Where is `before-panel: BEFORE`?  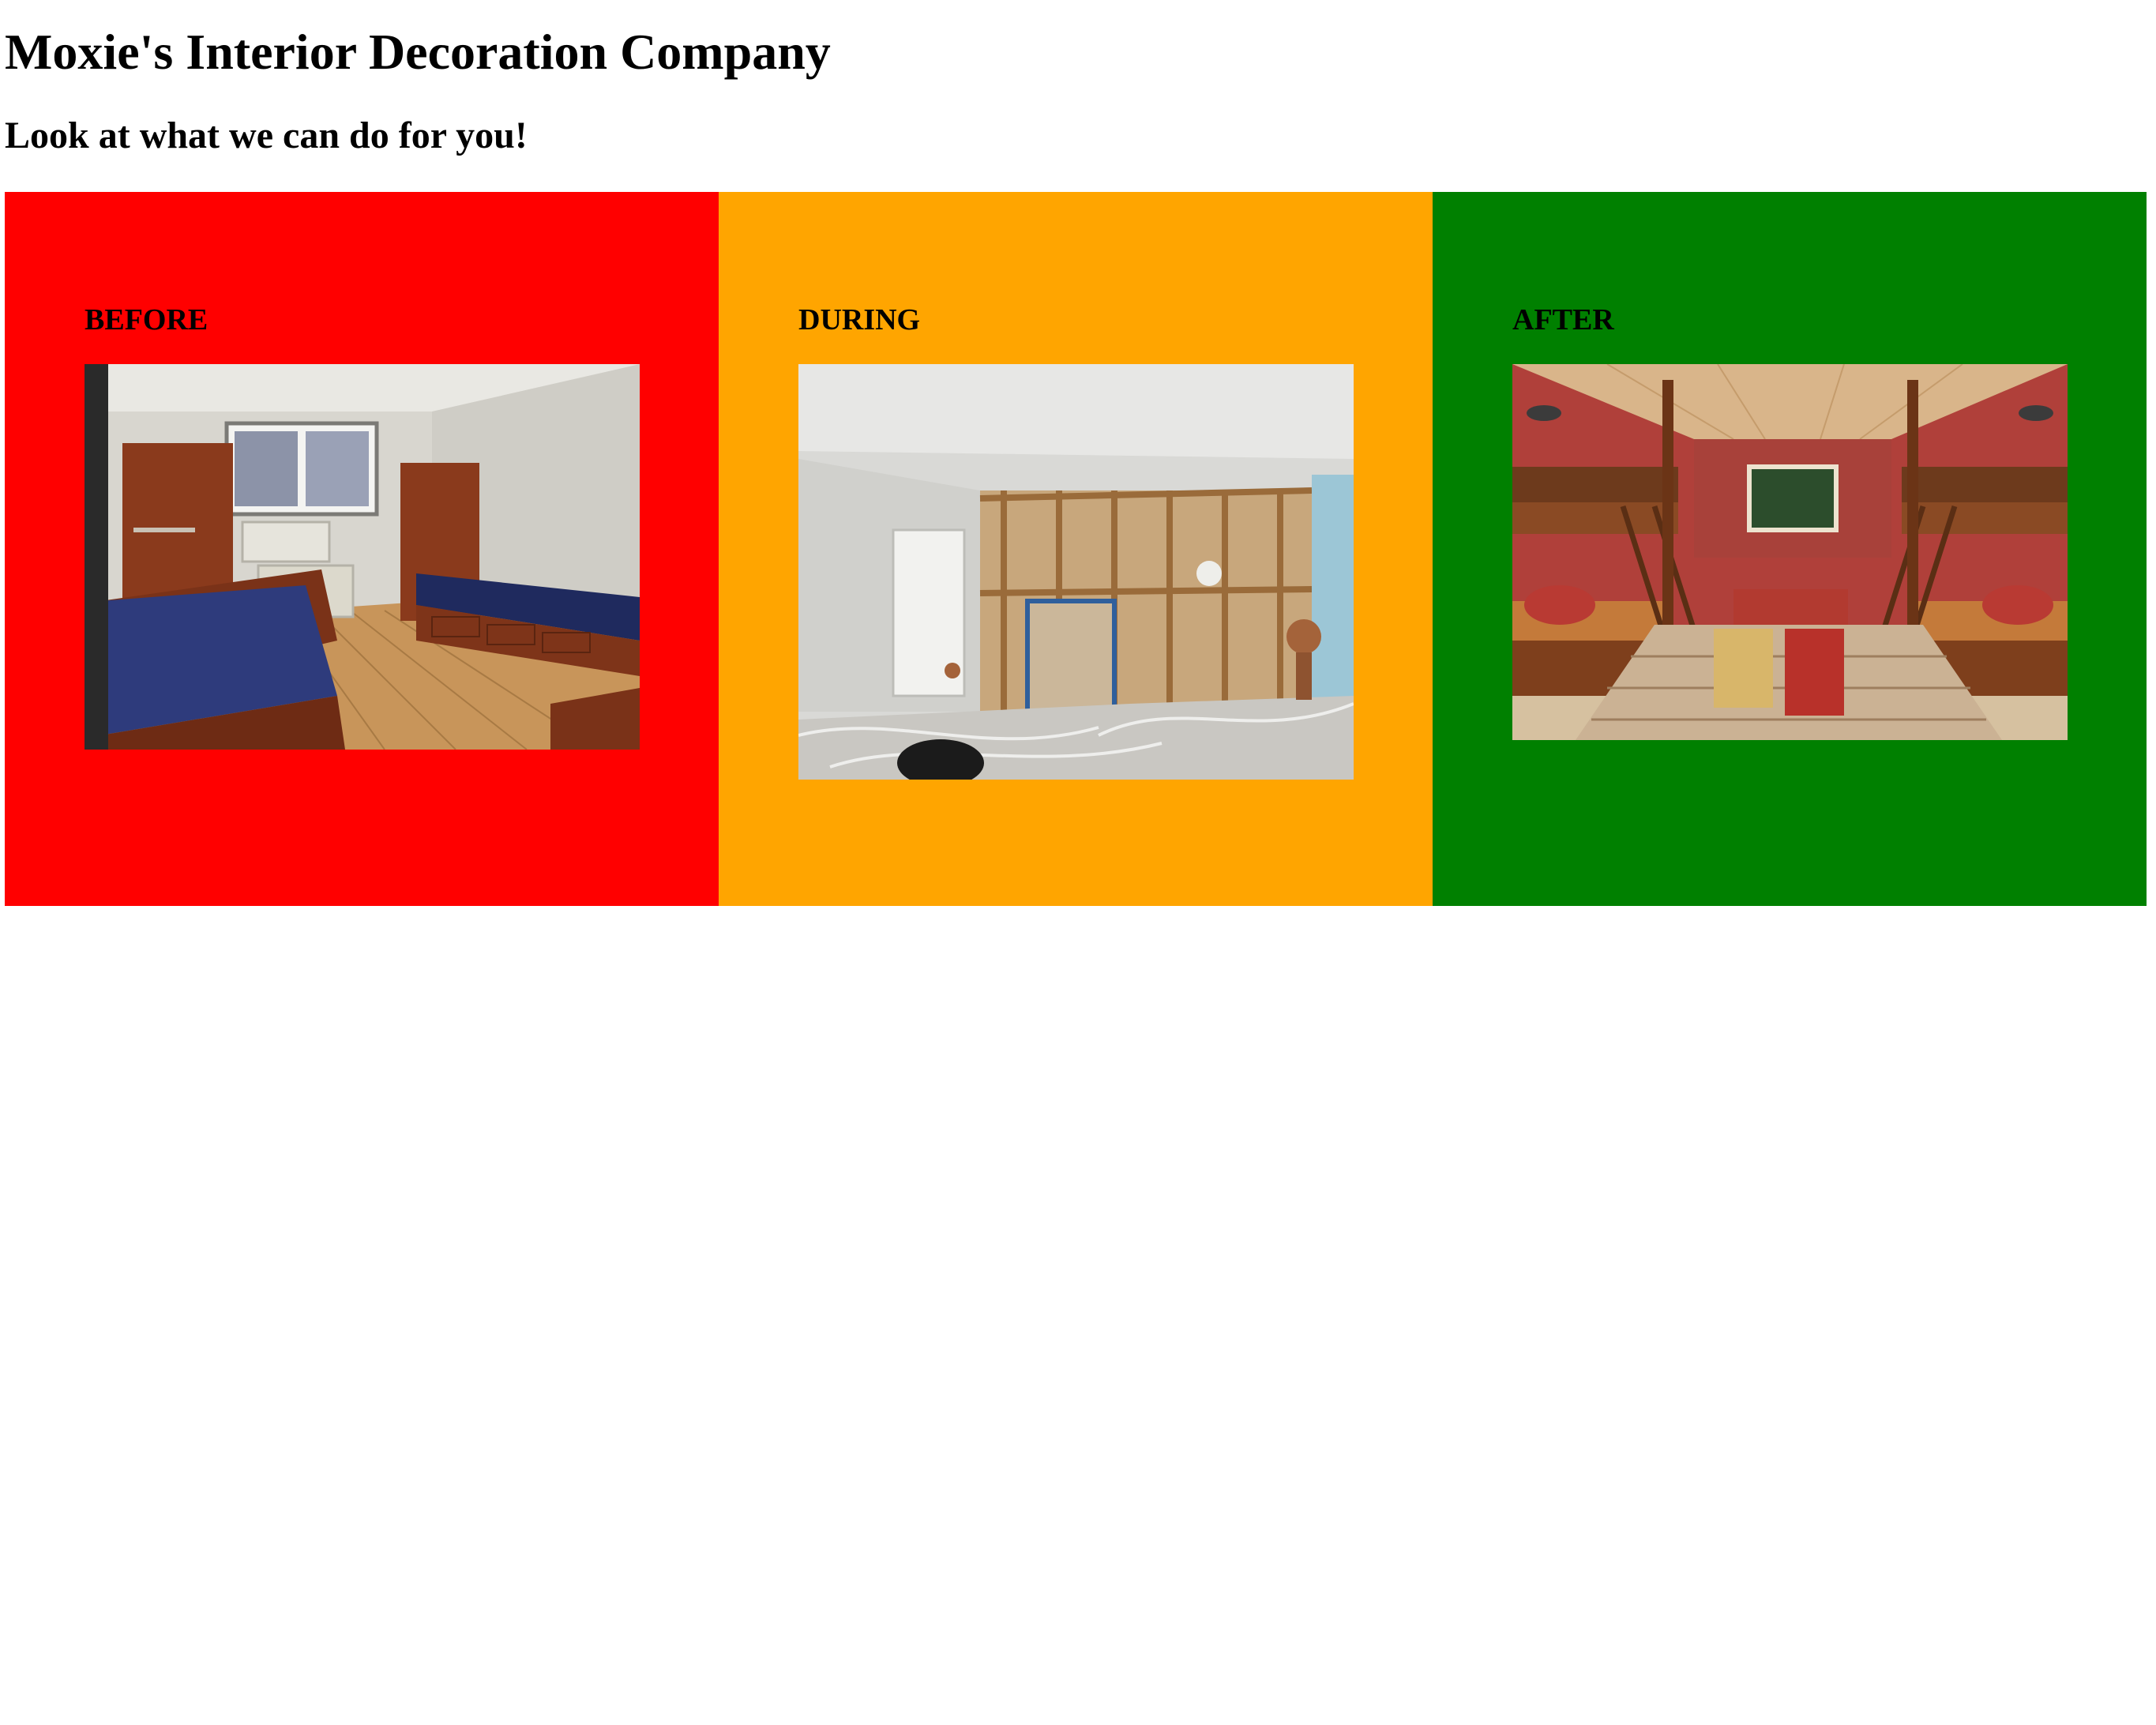 before-panel: BEFORE is located at coordinates (362, 549).